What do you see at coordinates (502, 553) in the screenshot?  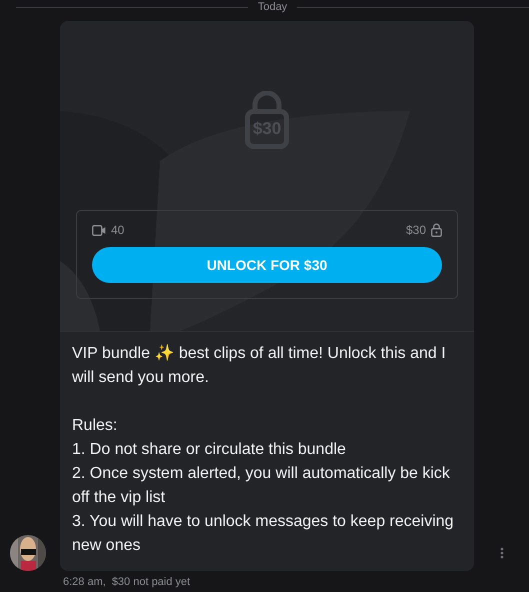 I see `more-options-icon` at bounding box center [502, 553].